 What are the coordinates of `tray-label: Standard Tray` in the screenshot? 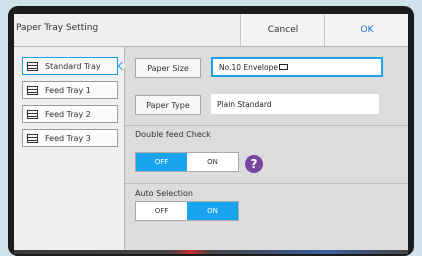 It's located at (73, 66).